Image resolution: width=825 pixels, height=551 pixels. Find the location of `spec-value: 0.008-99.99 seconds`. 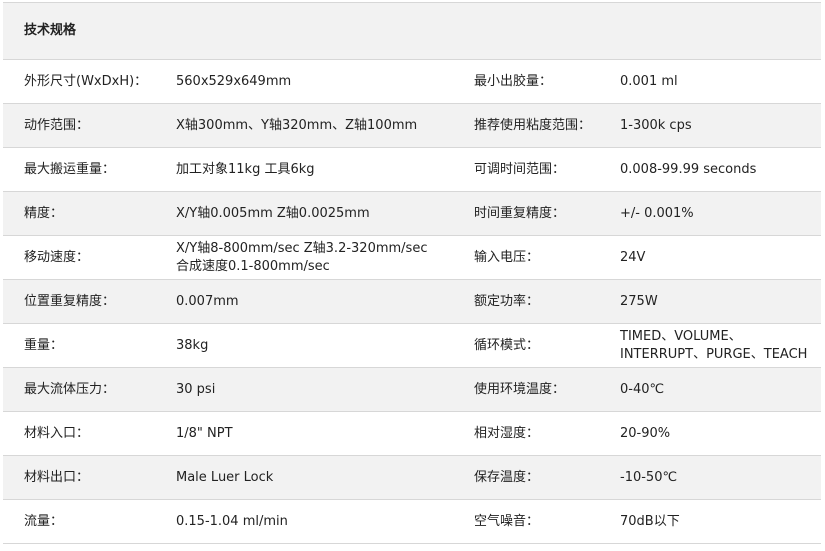

spec-value: 0.008-99.99 seconds is located at coordinates (721, 169).